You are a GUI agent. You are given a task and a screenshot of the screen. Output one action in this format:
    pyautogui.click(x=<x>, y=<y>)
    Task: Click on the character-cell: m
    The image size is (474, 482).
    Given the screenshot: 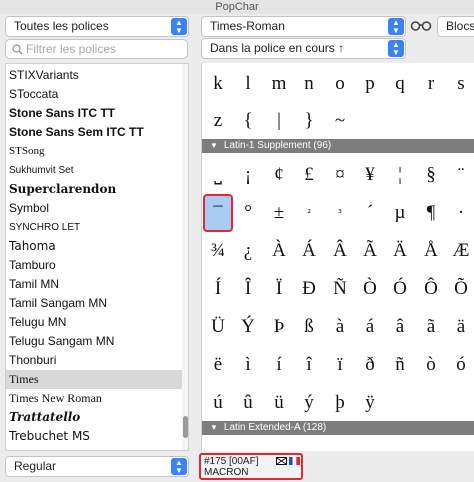 What is the action you would take?
    pyautogui.click(x=279, y=84)
    